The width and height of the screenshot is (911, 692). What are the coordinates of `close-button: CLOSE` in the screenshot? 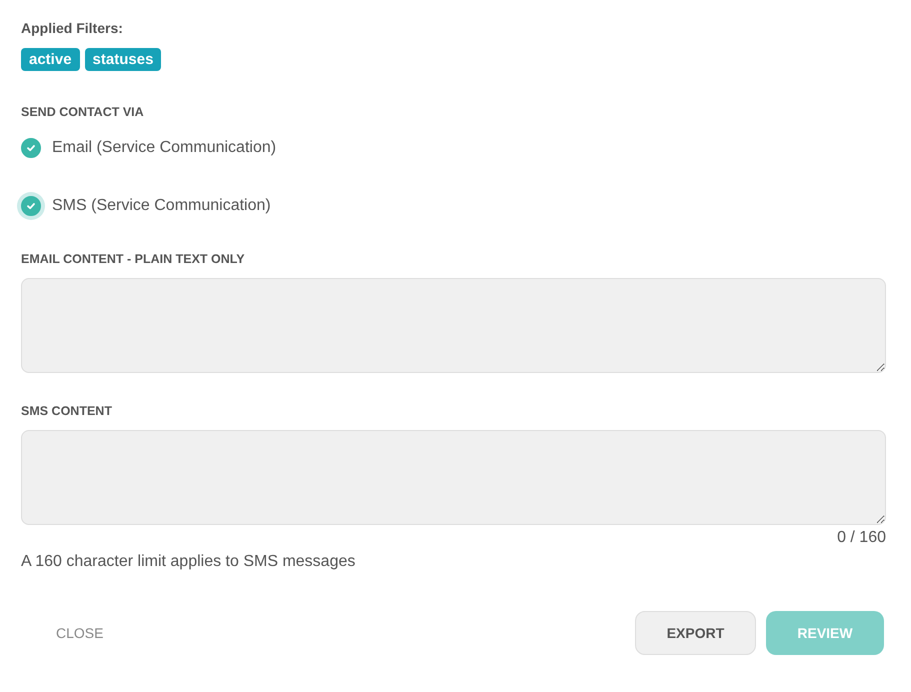 It's located at (79, 633).